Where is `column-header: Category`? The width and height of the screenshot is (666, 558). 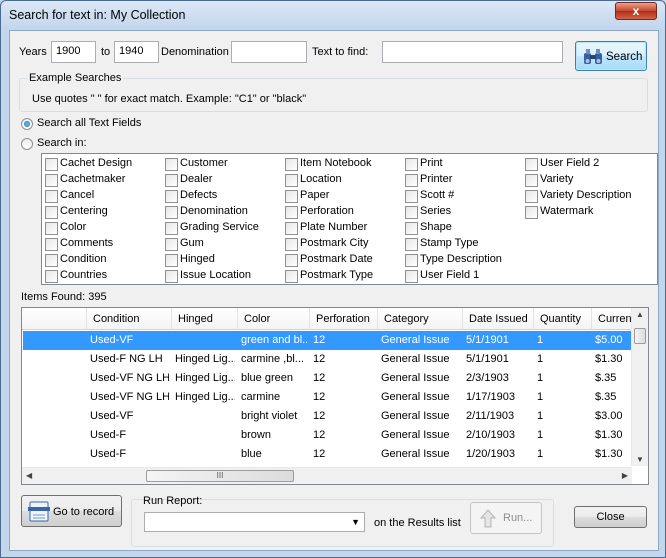 column-header: Category is located at coordinates (420, 319).